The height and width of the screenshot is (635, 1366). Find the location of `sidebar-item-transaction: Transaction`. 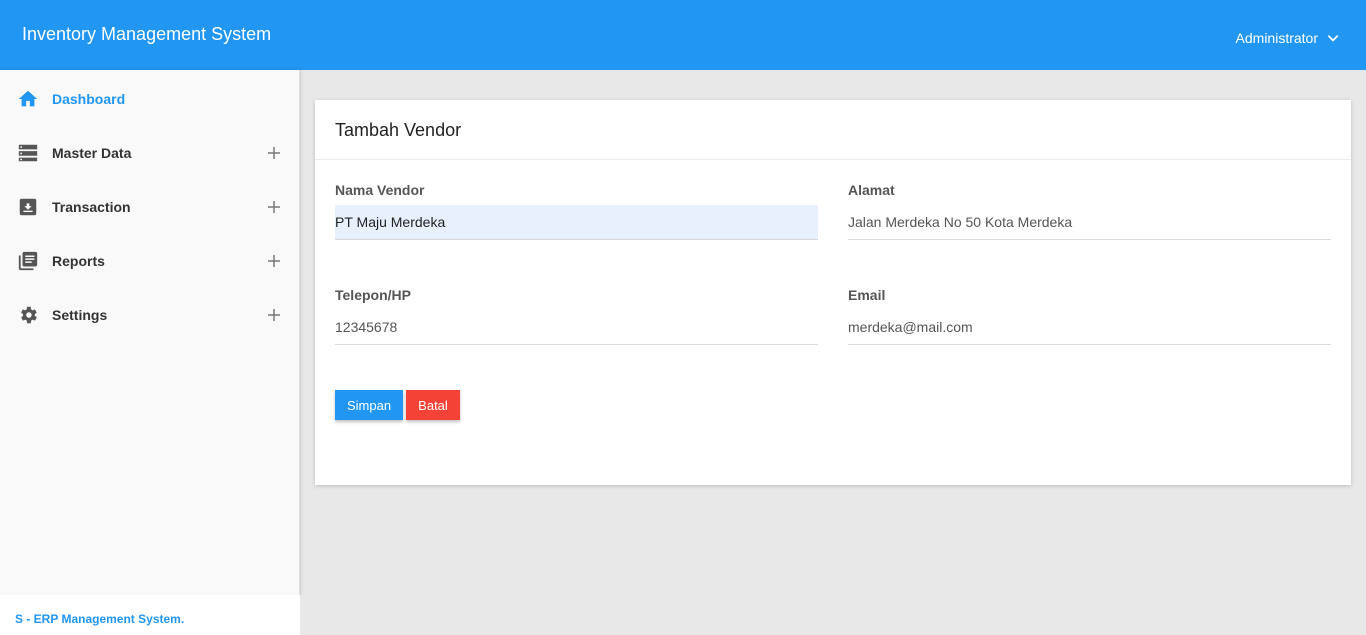

sidebar-item-transaction: Transaction is located at coordinates (149, 207).